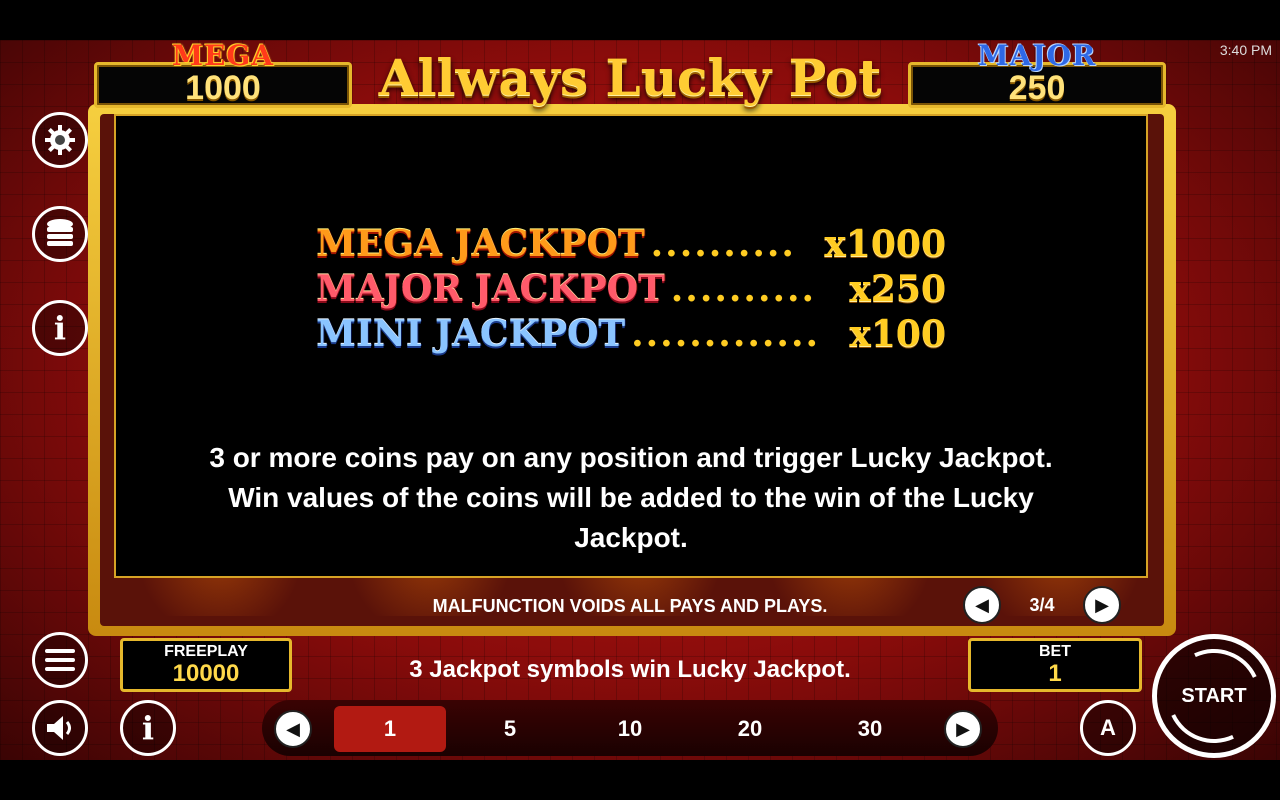 Image resolution: width=1280 pixels, height=800 pixels. I want to click on status-clock: 3:40 PM, so click(1245, 50).